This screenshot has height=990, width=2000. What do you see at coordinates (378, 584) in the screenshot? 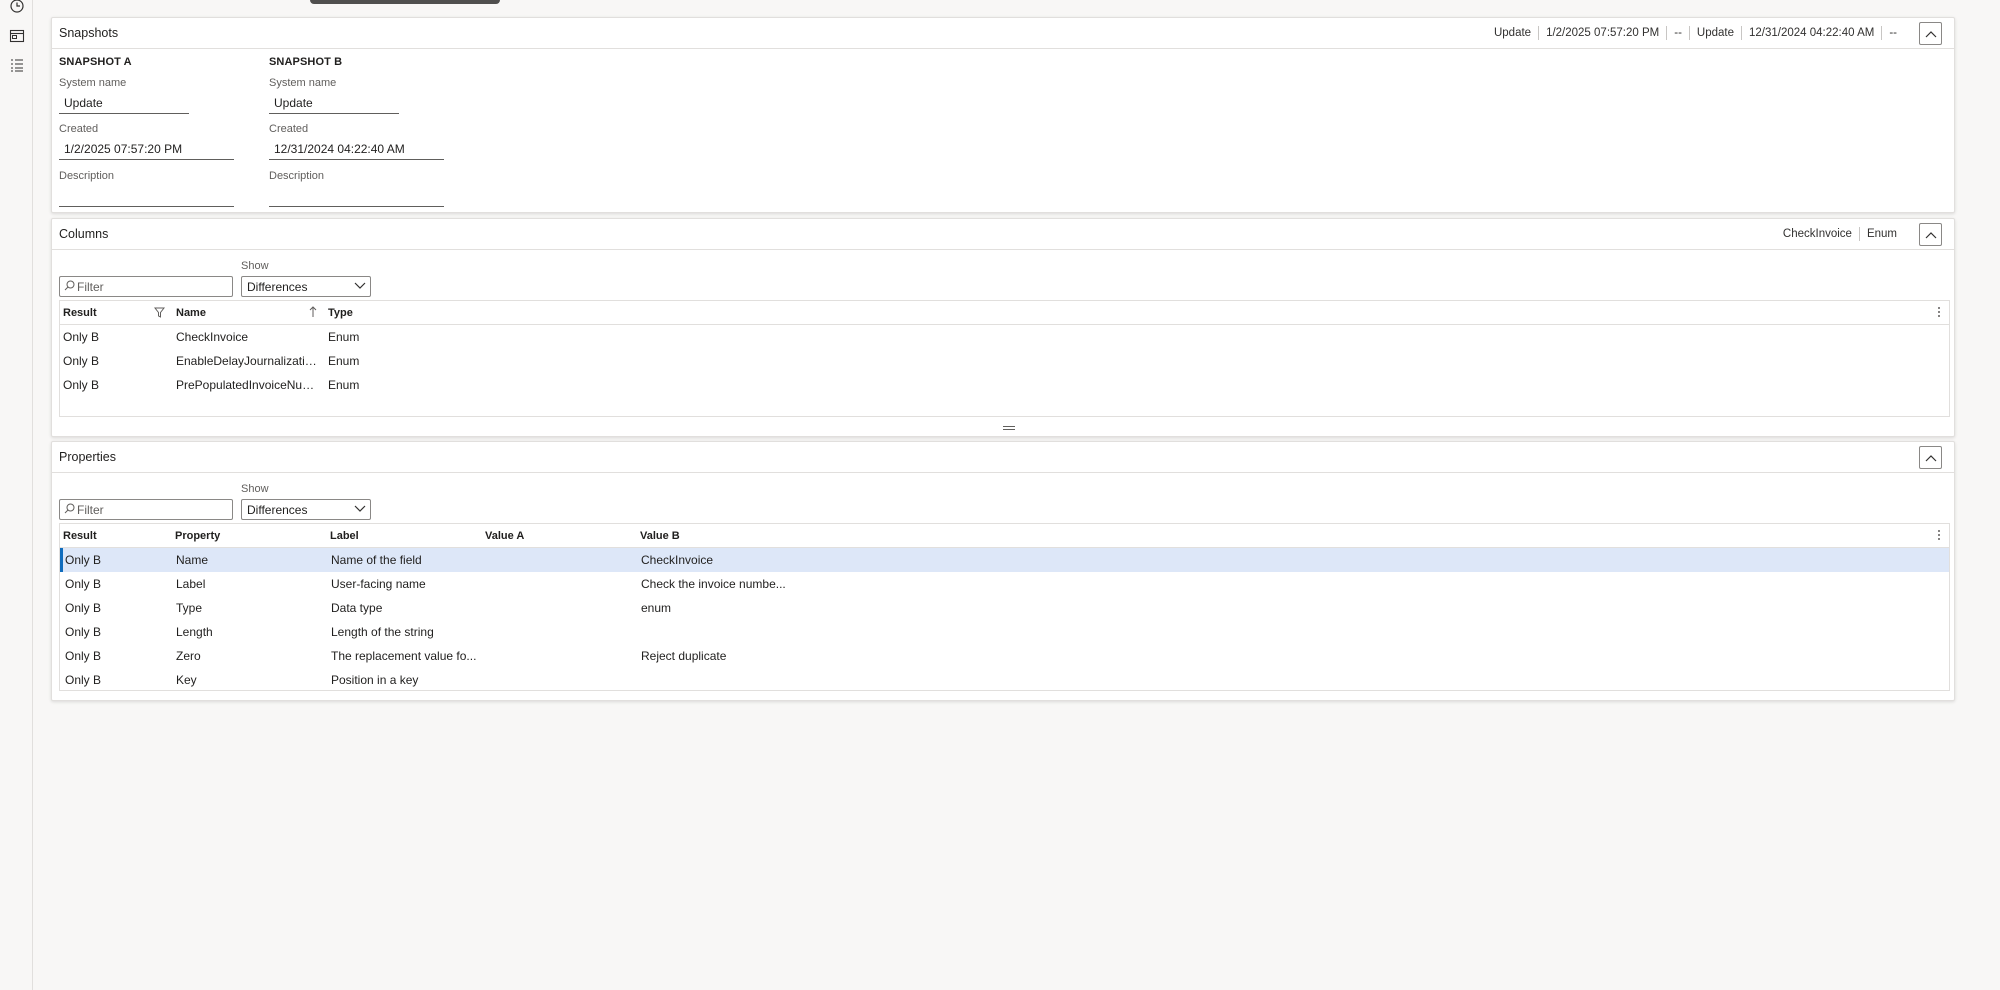
I see `cell-label: User-facing name` at bounding box center [378, 584].